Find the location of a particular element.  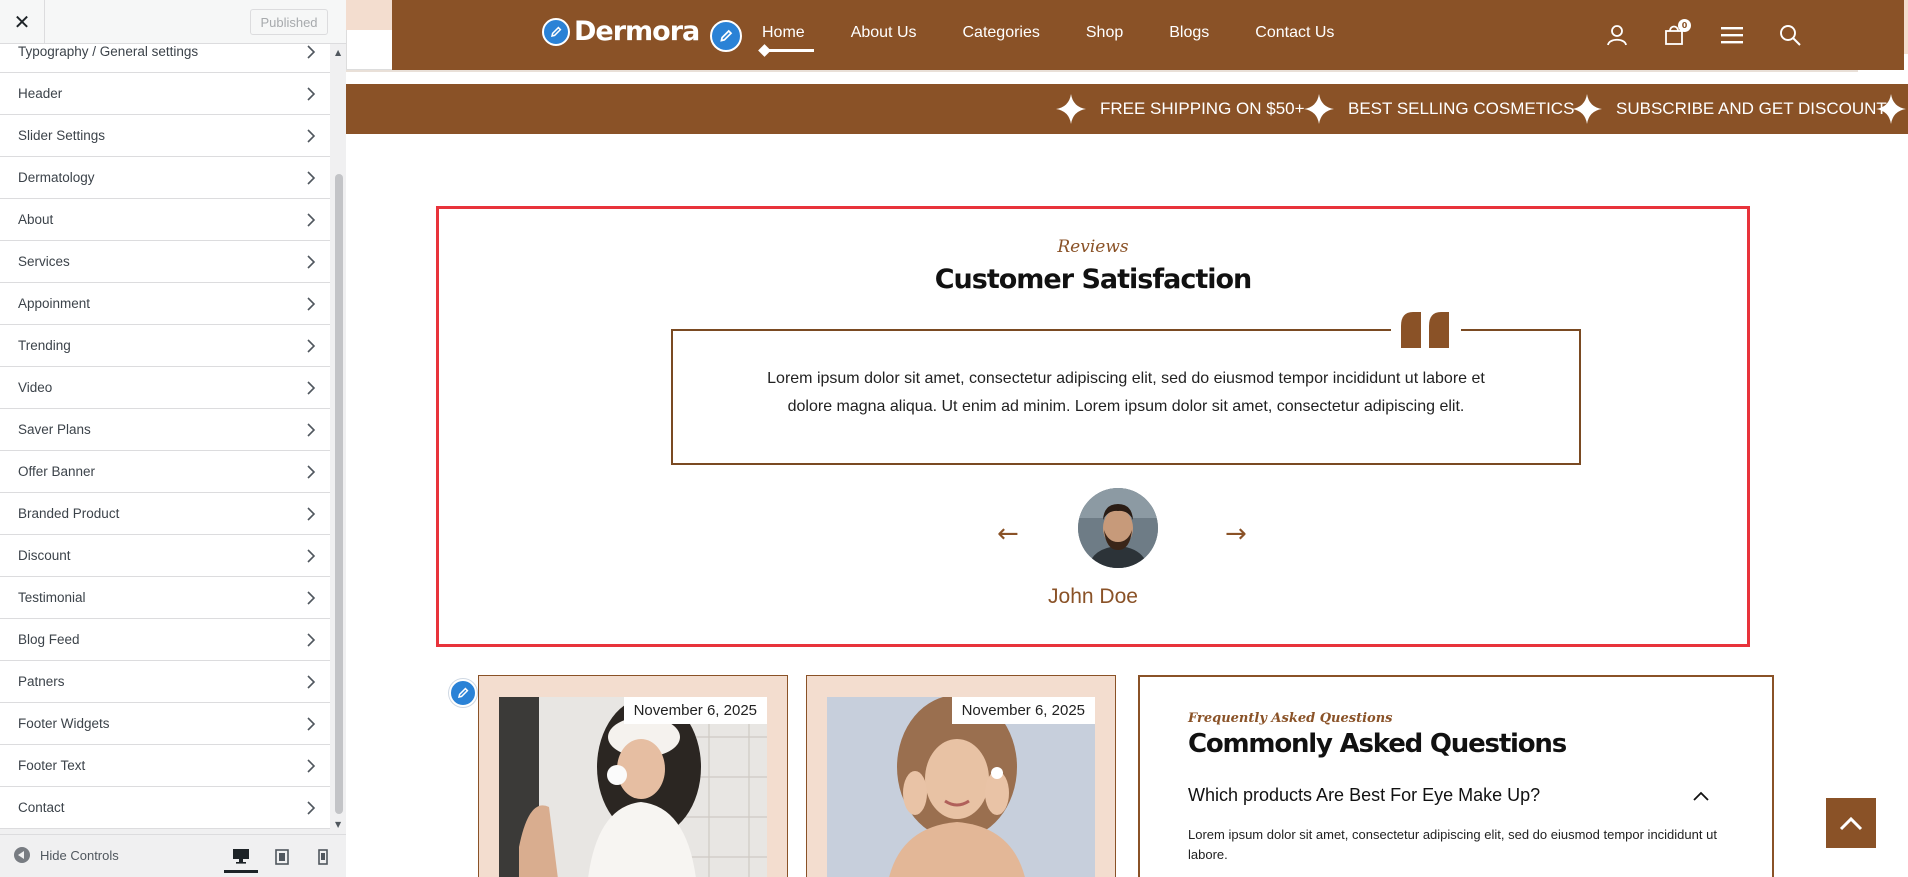

hide-controls-button: Hide Controls is located at coordinates (66, 855).